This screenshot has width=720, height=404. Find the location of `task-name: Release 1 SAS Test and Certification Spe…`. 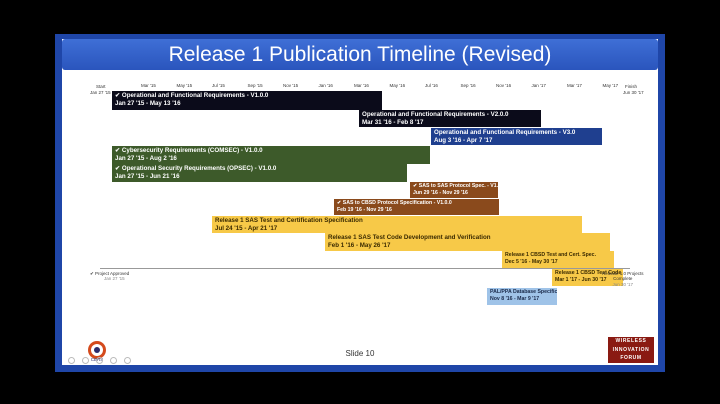

task-name: Release 1 SAS Test and Certification Spe… is located at coordinates (289, 220).